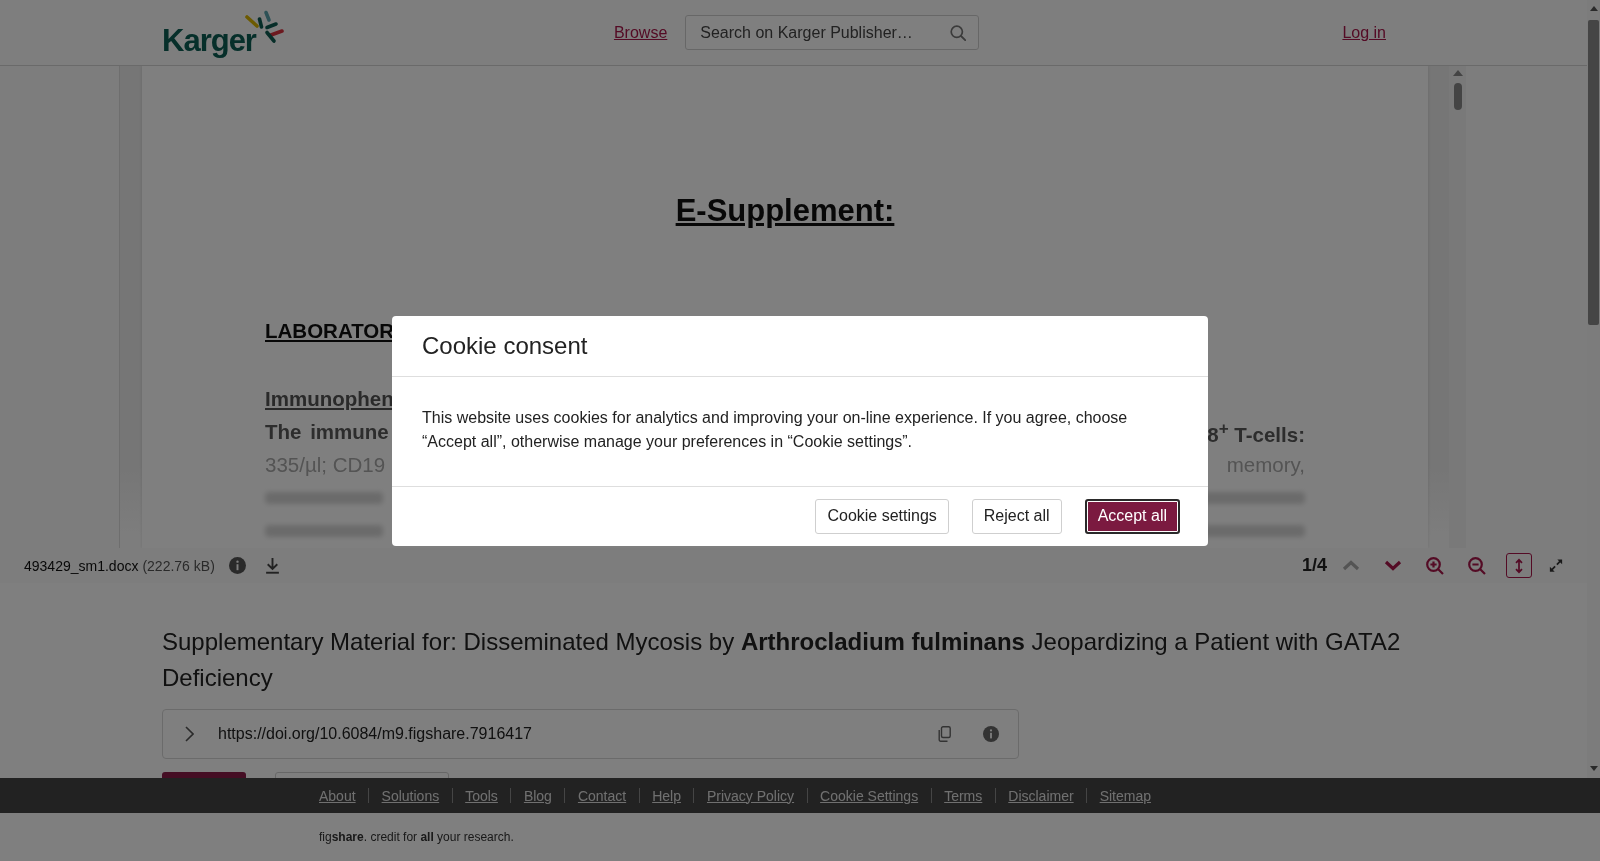 The image size is (1600, 861). What do you see at coordinates (1477, 565) in the screenshot?
I see `zoom-out-icon` at bounding box center [1477, 565].